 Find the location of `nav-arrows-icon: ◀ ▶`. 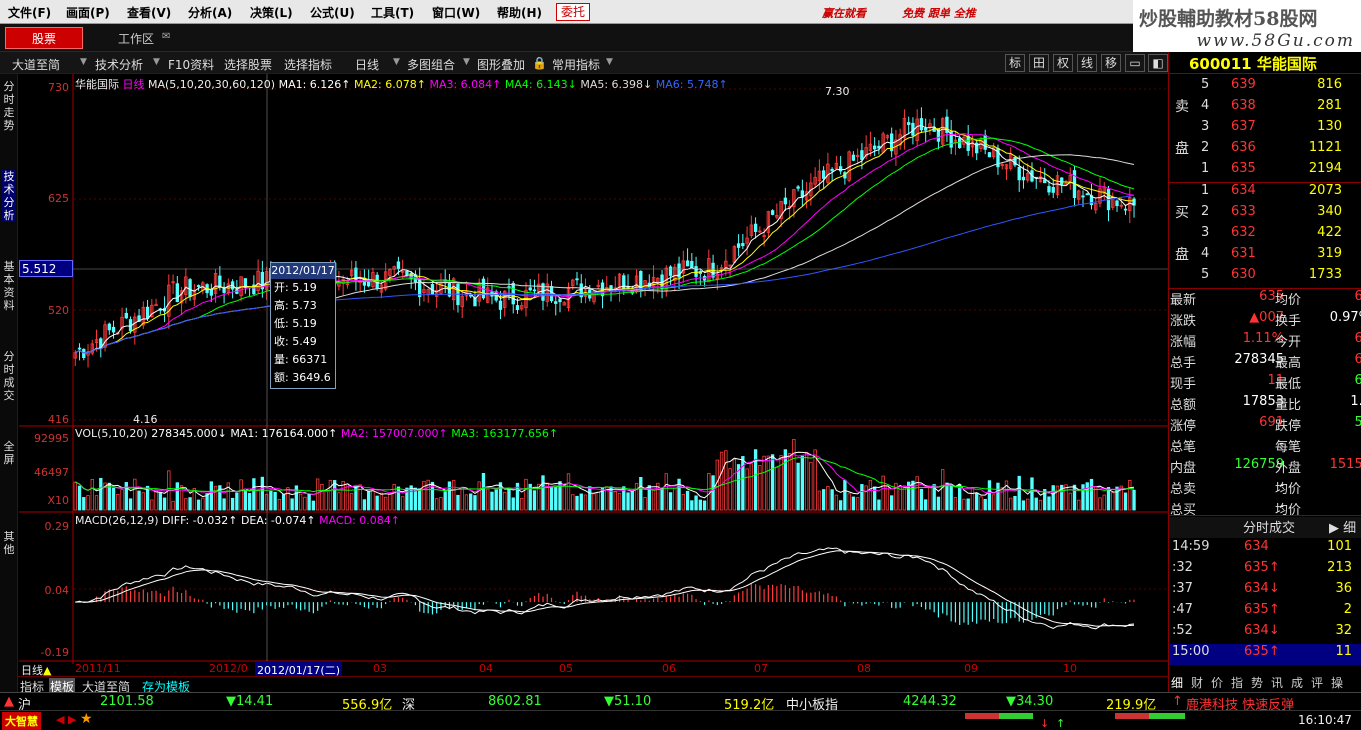

nav-arrows-icon: ◀ ▶ is located at coordinates (66, 719).